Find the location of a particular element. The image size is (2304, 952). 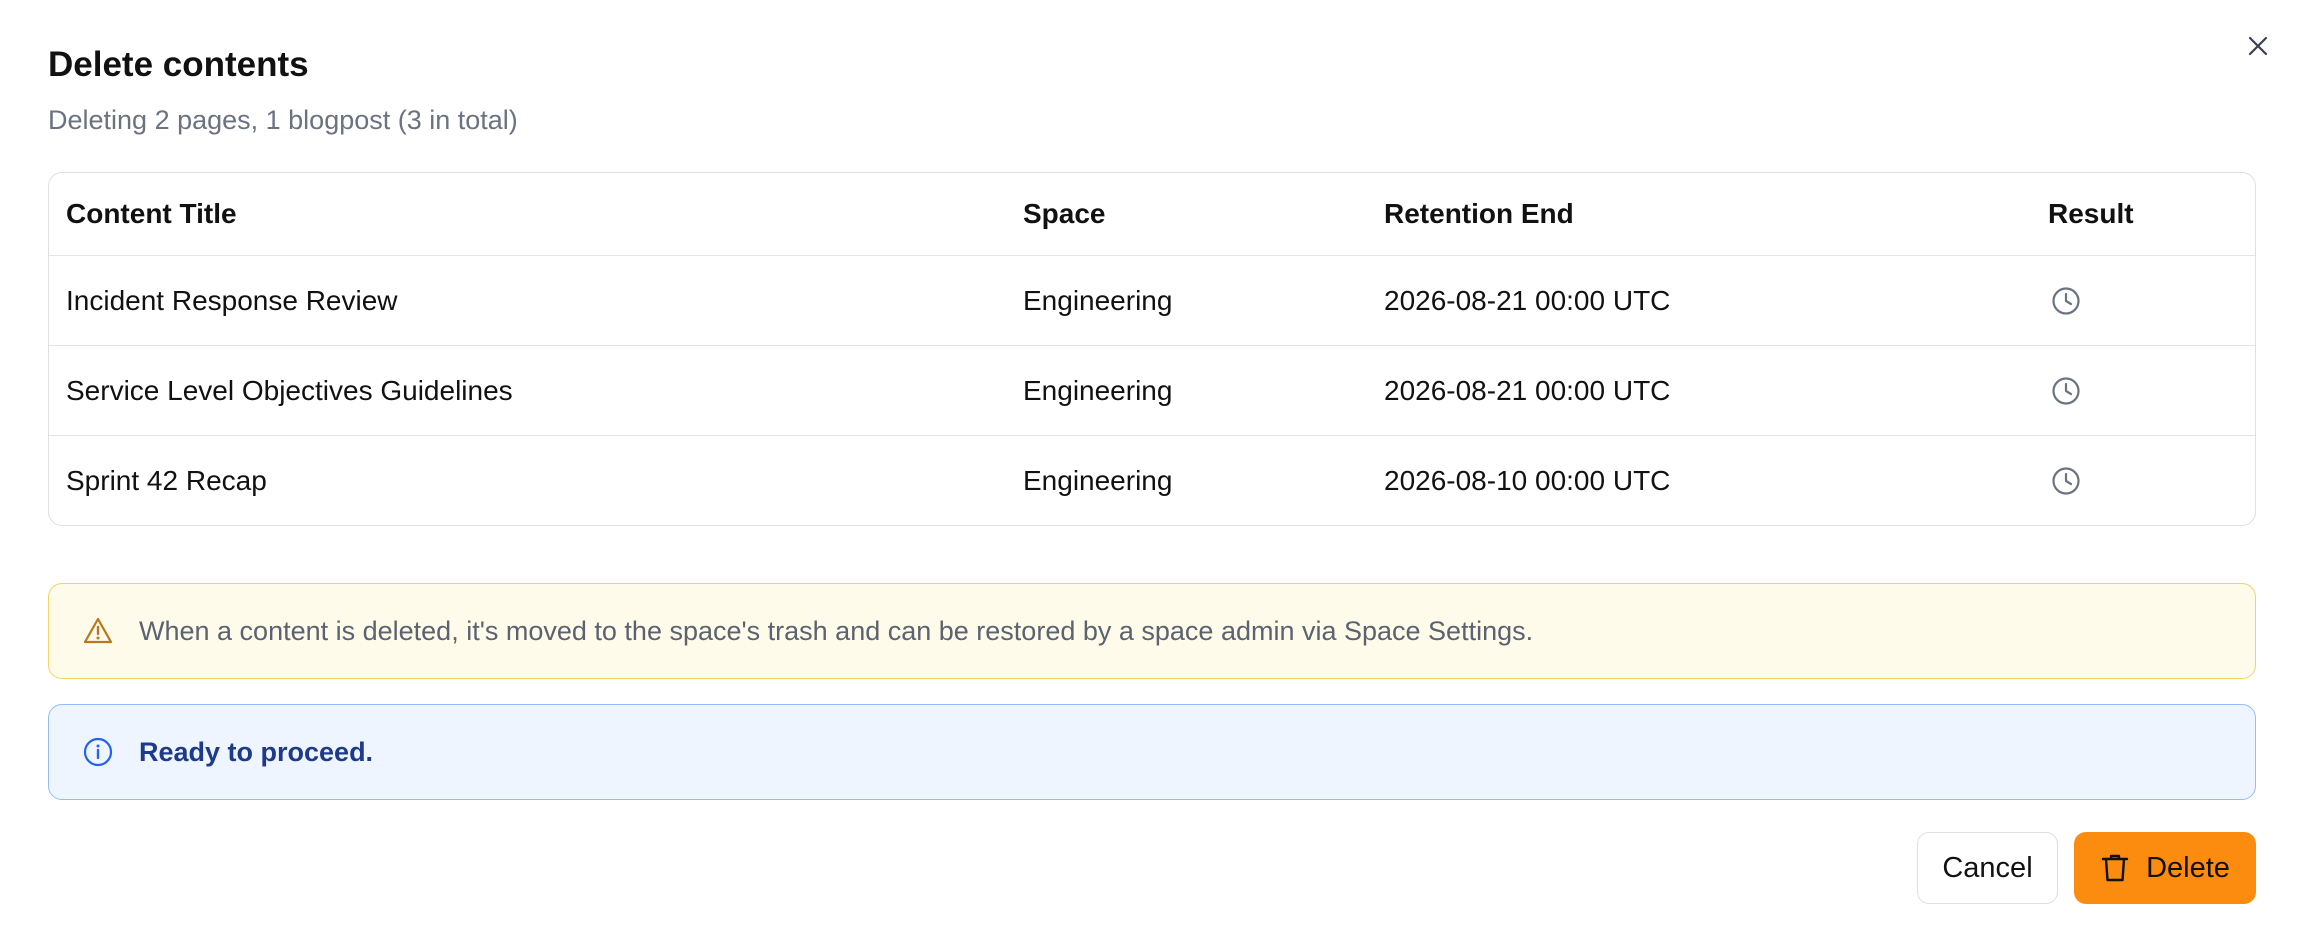

delete-button: Delete is located at coordinates (2165, 868).